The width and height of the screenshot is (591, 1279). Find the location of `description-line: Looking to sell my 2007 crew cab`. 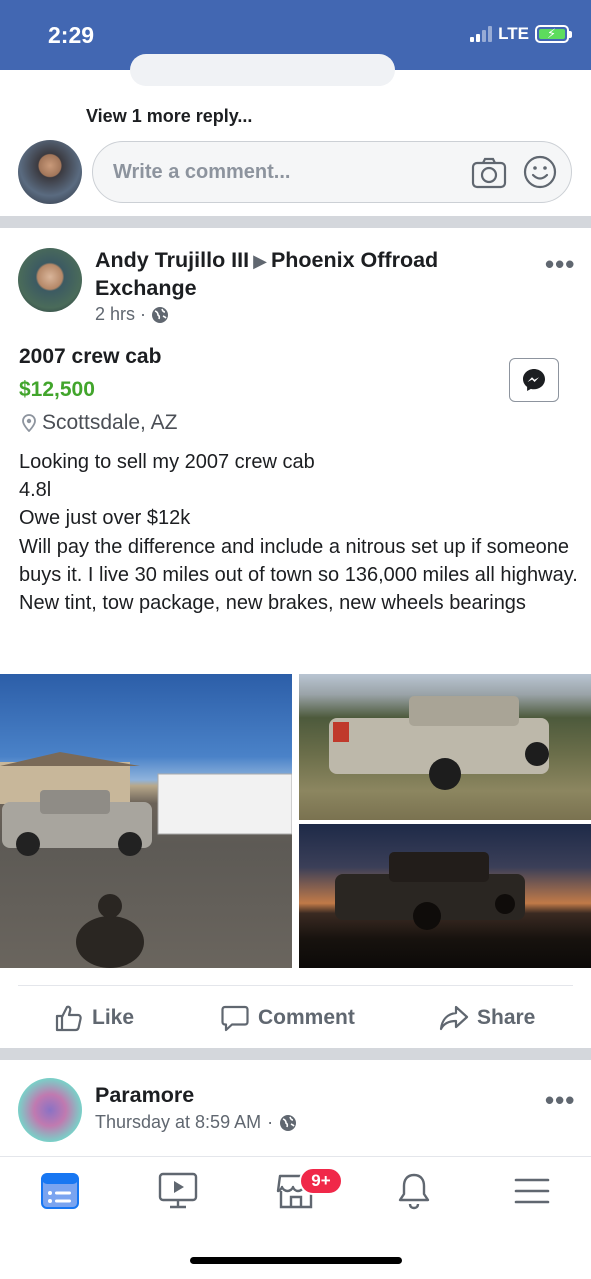

description-line: Looking to sell my 2007 crew cab is located at coordinates (167, 462).